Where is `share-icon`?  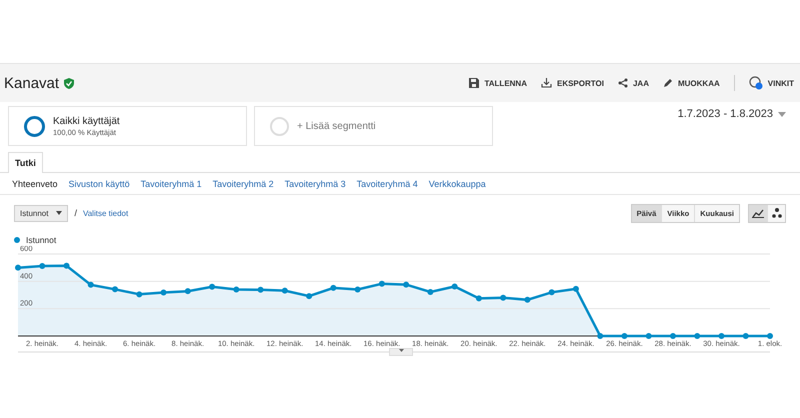 share-icon is located at coordinates (623, 83).